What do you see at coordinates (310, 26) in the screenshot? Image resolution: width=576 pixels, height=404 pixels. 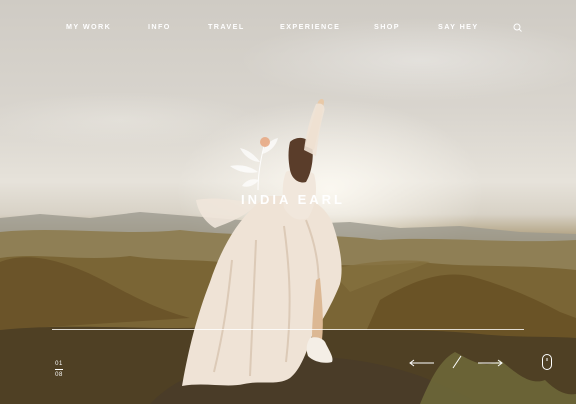 I see `nav-item-experience: EXPERIENCE` at bounding box center [310, 26].